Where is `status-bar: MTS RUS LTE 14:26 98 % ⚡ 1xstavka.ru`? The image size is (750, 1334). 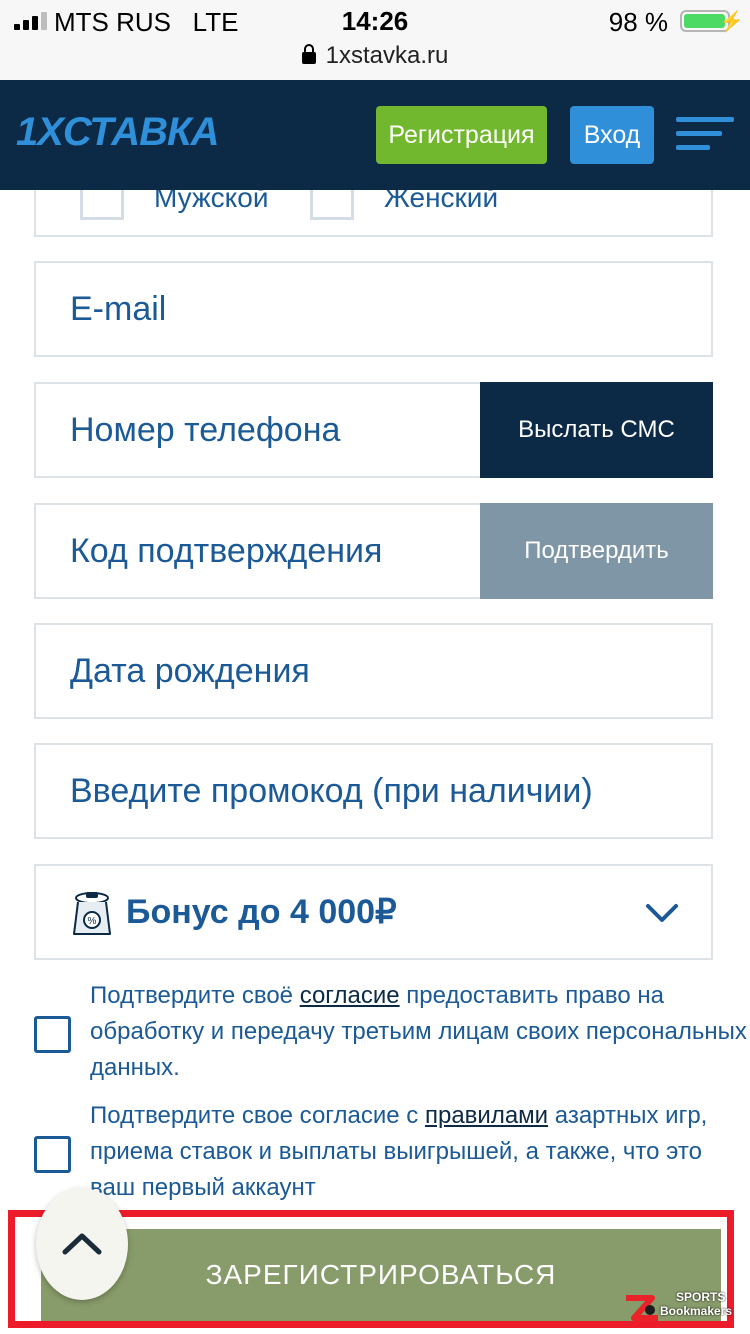 status-bar: MTS RUS LTE 14:26 98 % ⚡ 1xstavka.ru is located at coordinates (375, 40).